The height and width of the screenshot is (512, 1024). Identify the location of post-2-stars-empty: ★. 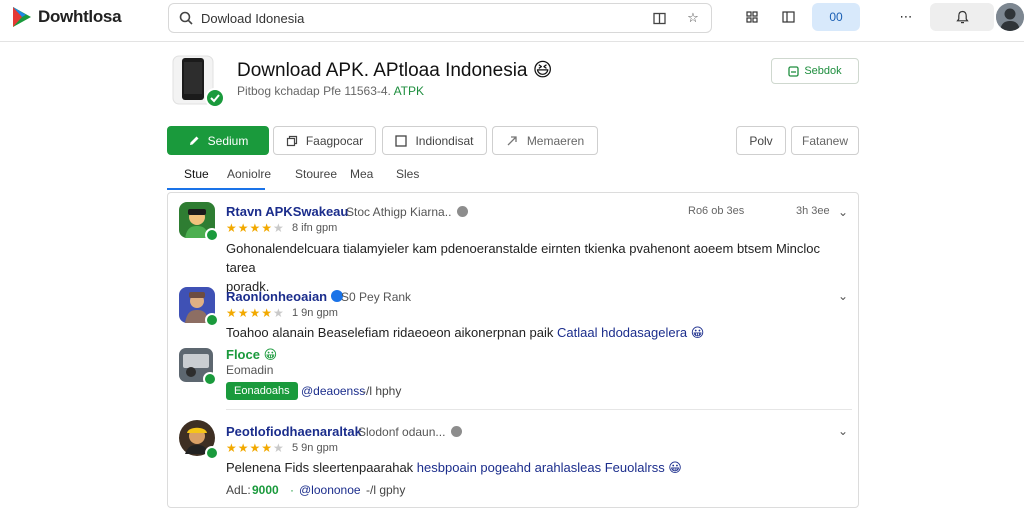
(279, 313).